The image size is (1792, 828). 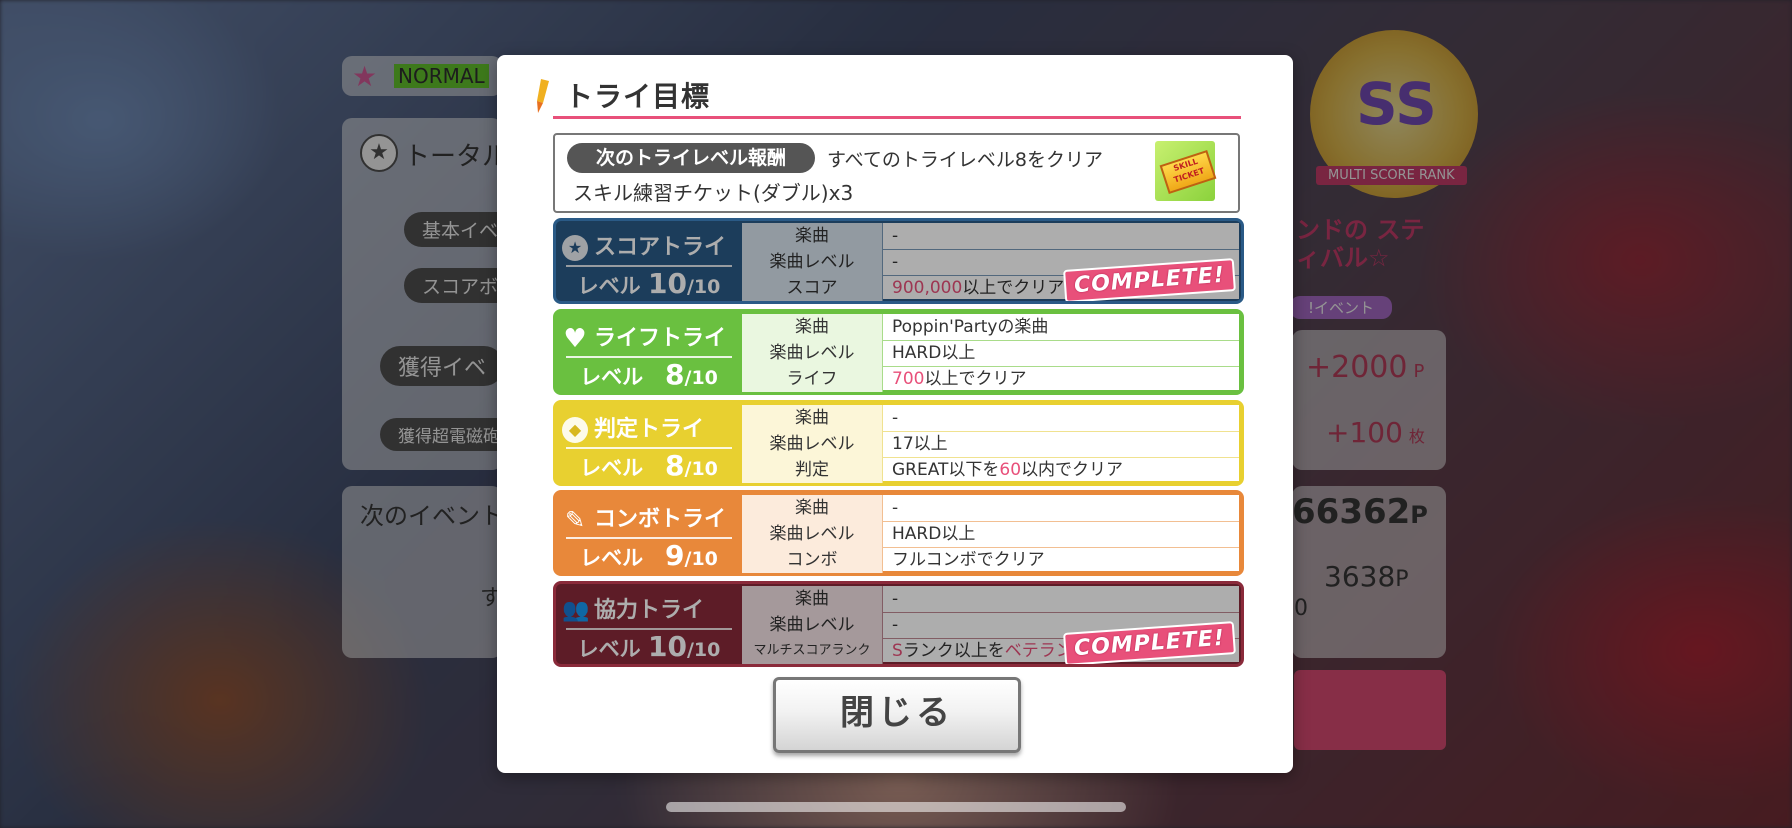 I want to click on condition-row: 楽曲レベル 17以上, so click(x=990, y=444).